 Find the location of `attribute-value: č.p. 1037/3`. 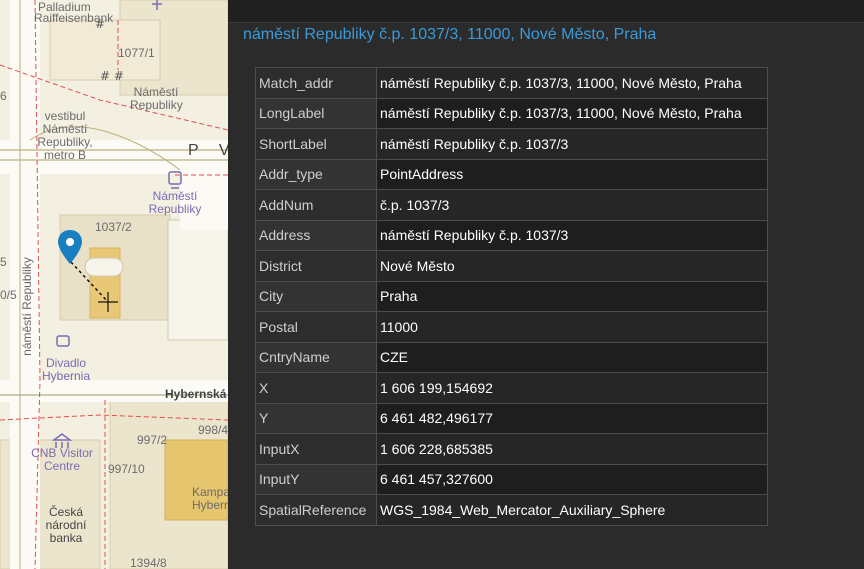

attribute-value: č.p. 1037/3 is located at coordinates (572, 205).